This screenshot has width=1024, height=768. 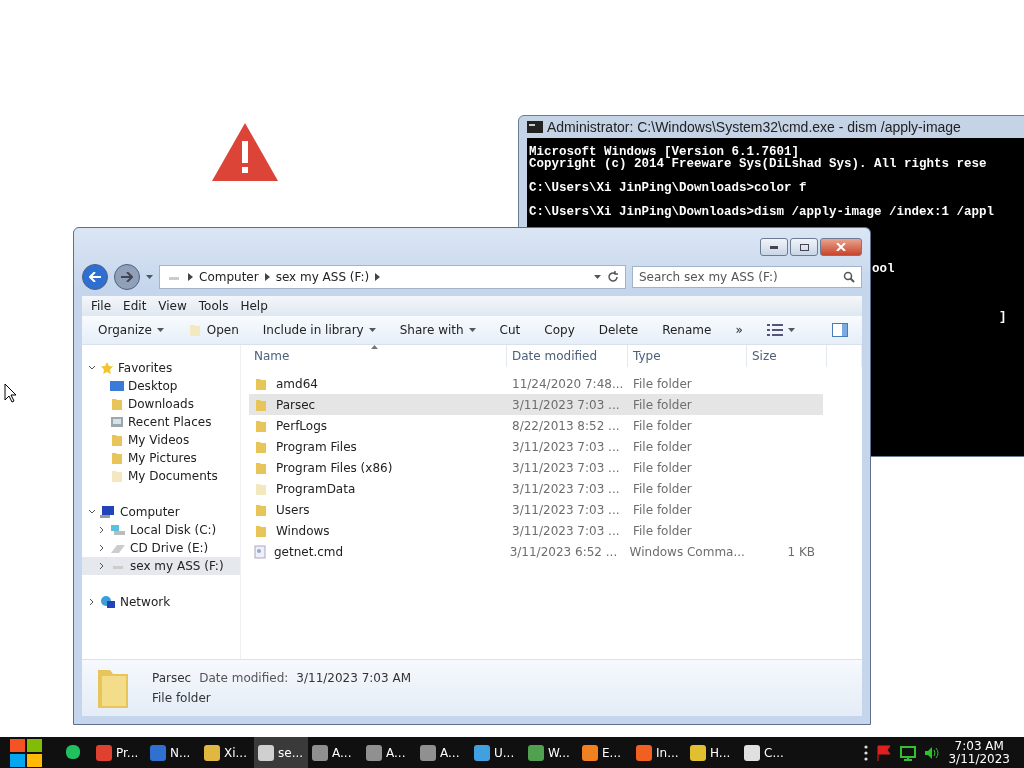 I want to click on breadcrumb-item: sex my ASS (F:), so click(x=322, y=277).